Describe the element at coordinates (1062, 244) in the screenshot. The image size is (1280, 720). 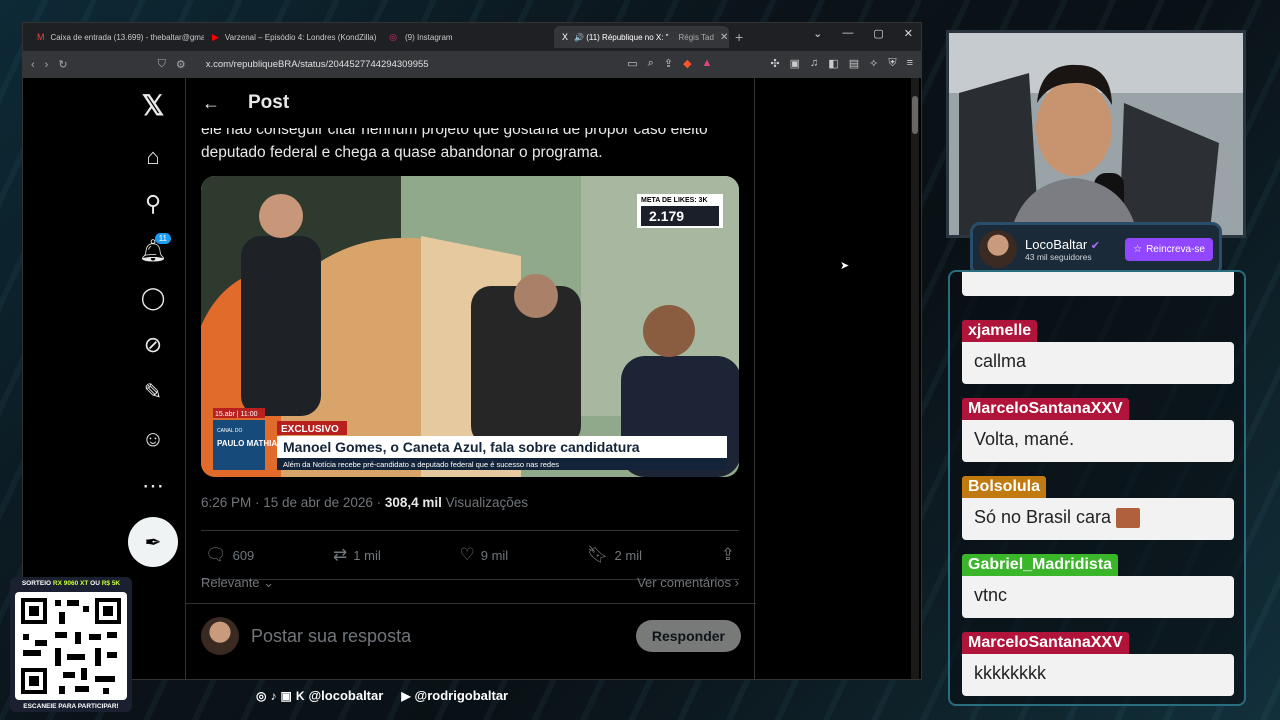
I see `channel-name: LocoBaltar ✔` at that location.